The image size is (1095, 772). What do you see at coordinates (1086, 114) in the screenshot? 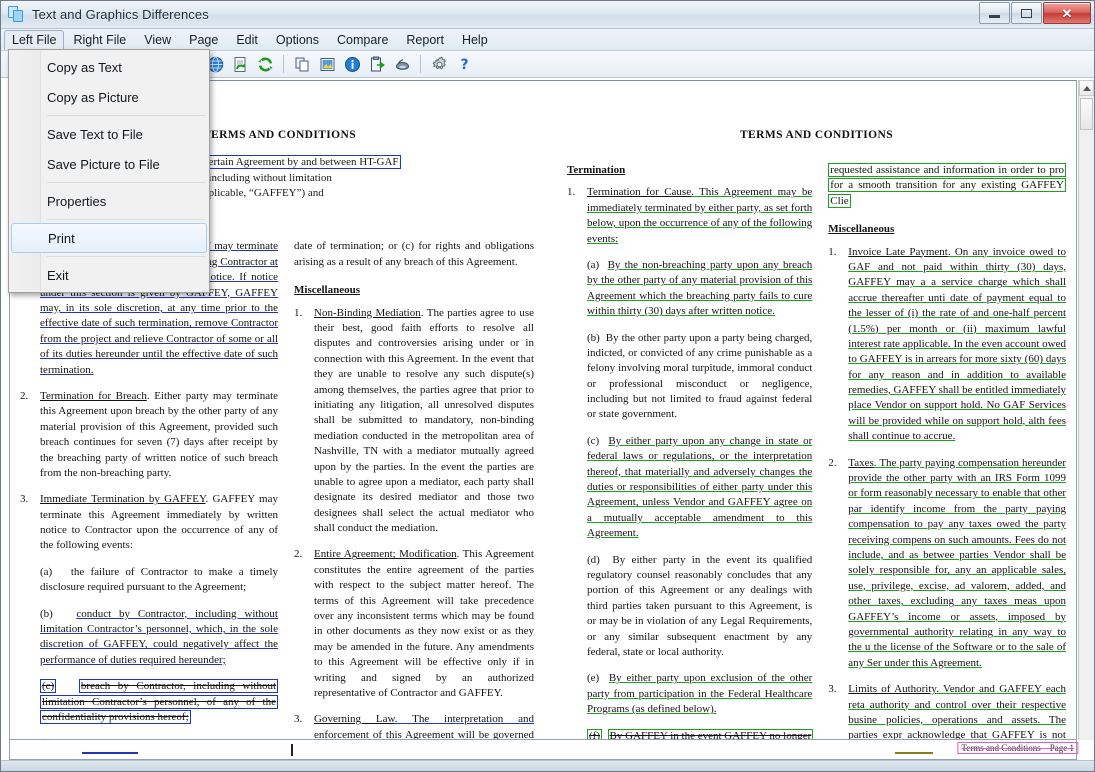
I see `scrollbar-thumb` at bounding box center [1086, 114].